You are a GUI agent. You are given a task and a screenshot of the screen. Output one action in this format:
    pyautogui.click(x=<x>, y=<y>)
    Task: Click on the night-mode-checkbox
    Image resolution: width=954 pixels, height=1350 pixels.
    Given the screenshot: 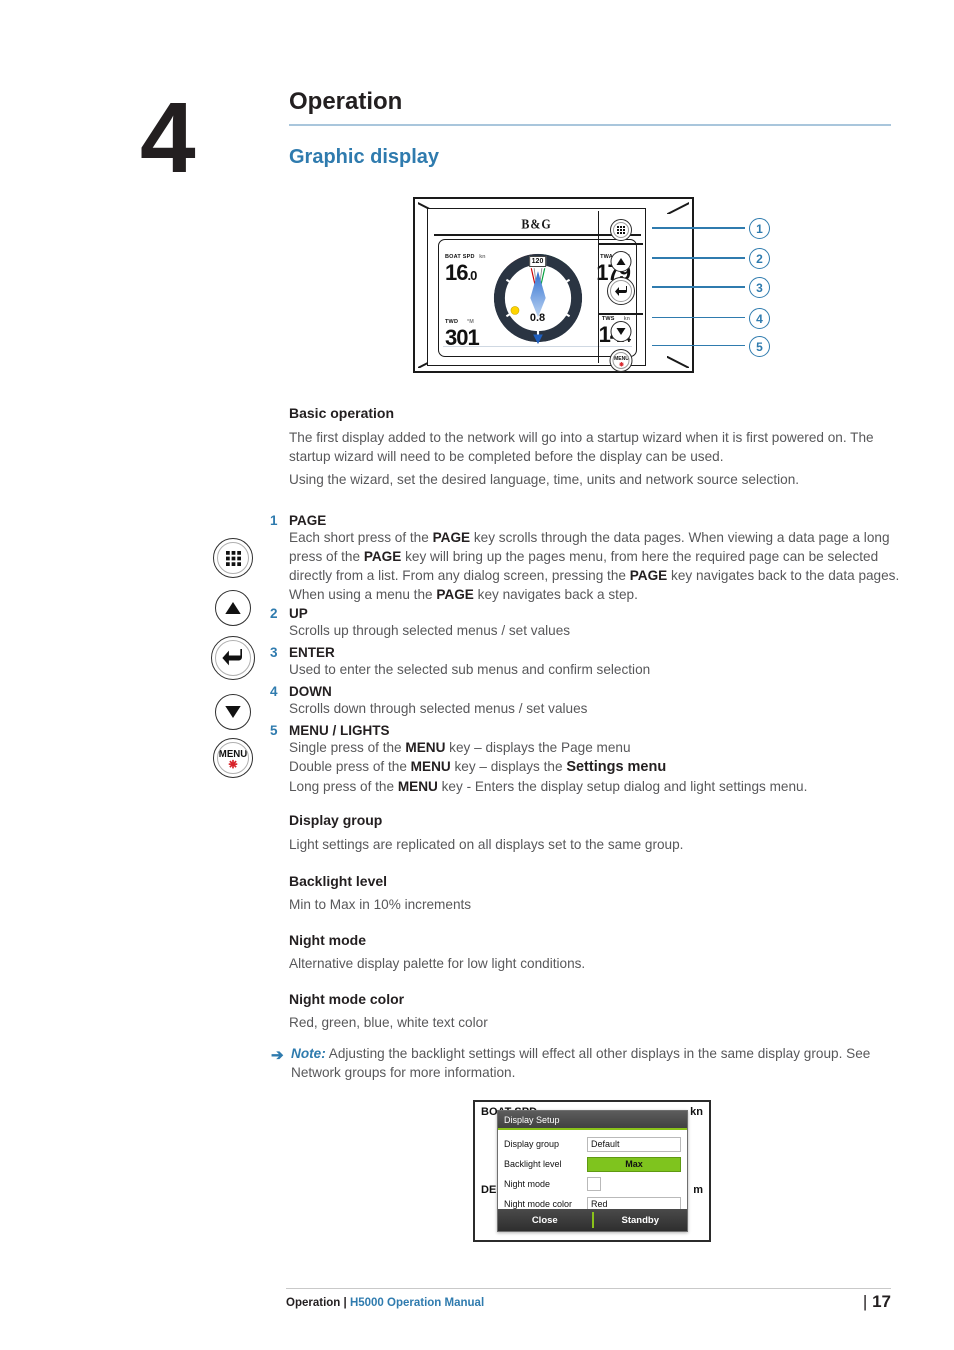 What is the action you would take?
    pyautogui.click(x=594, y=1184)
    